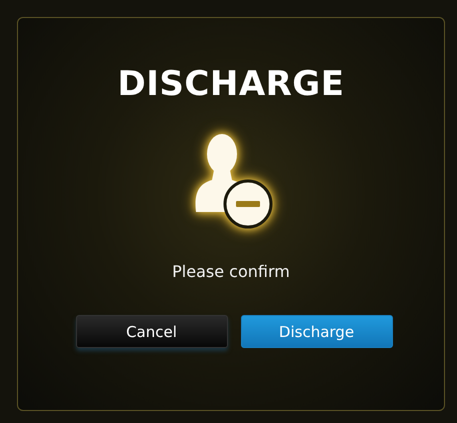  I want to click on cancel-button: Cancel, so click(152, 331).